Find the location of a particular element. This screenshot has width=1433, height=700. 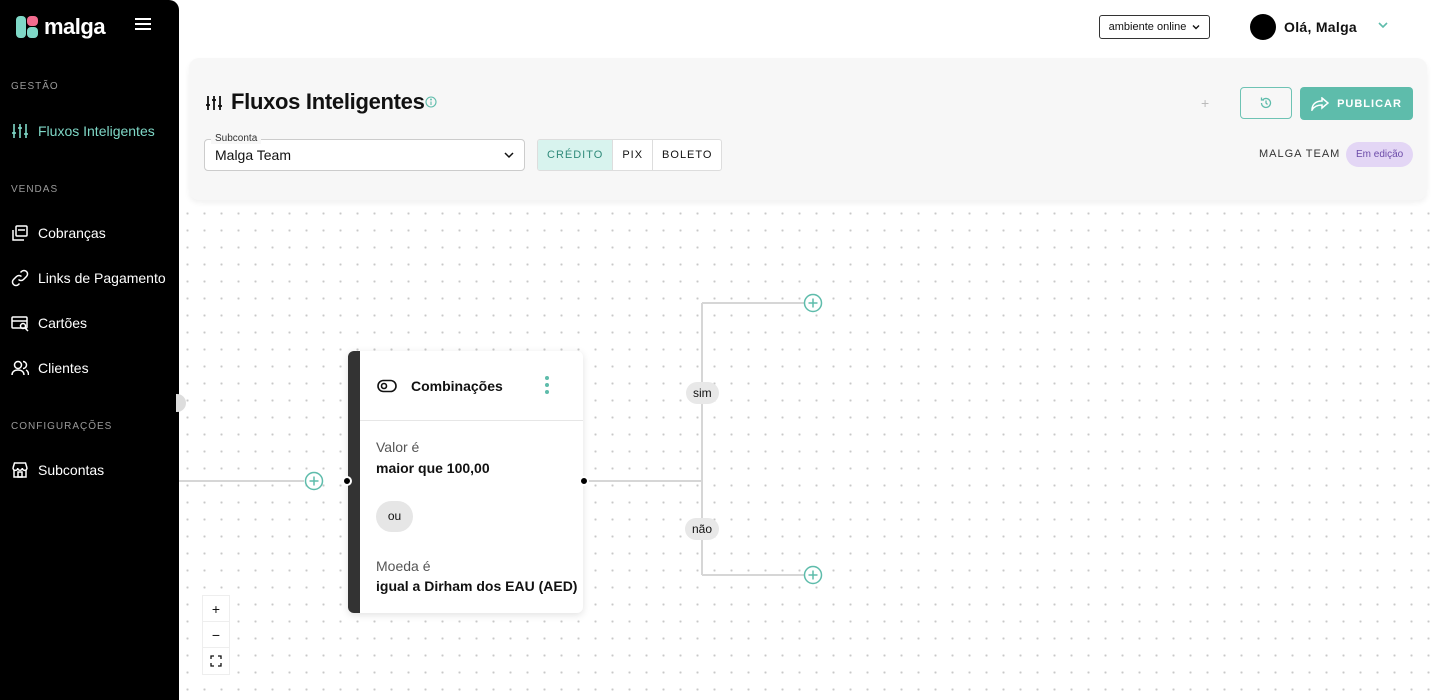

fullscreen-icon is located at coordinates (216, 661).